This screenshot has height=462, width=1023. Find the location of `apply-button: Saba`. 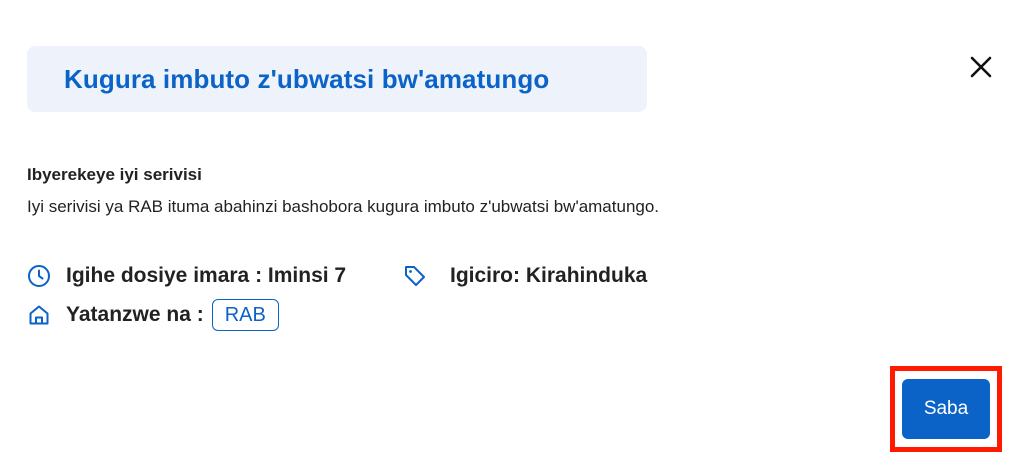

apply-button: Saba is located at coordinates (946, 409).